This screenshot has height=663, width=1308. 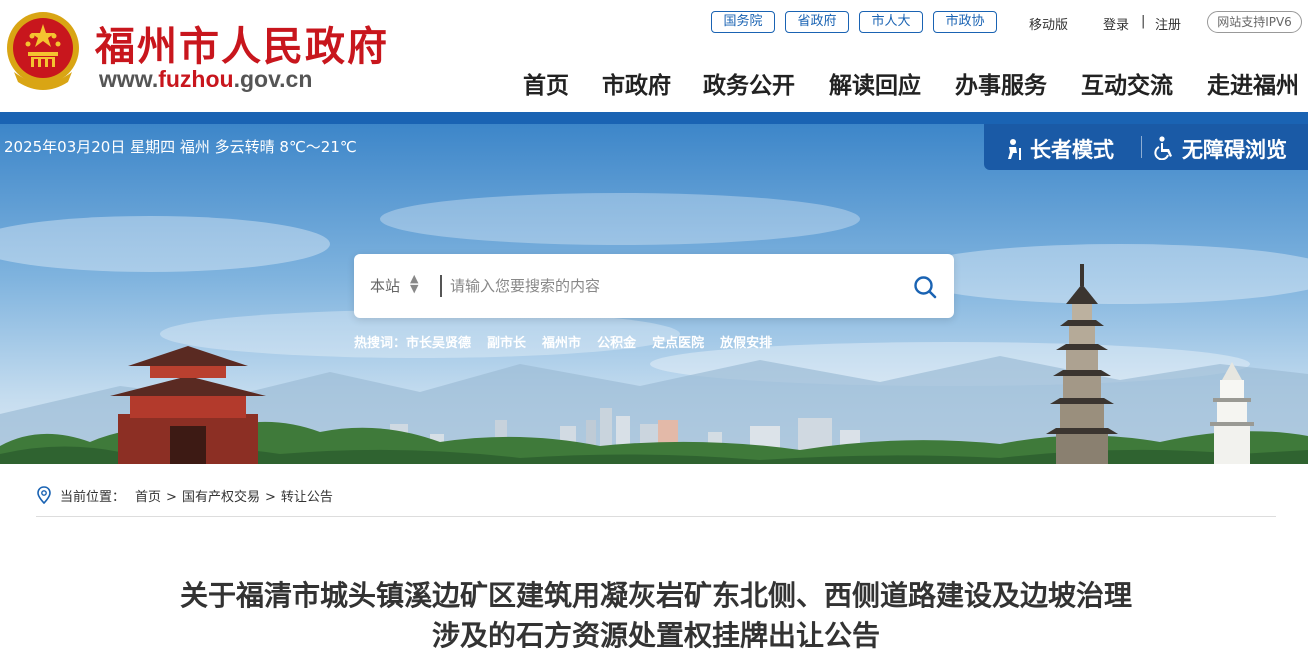 I want to click on nav-interaction: 互动交流, so click(x=1127, y=83).